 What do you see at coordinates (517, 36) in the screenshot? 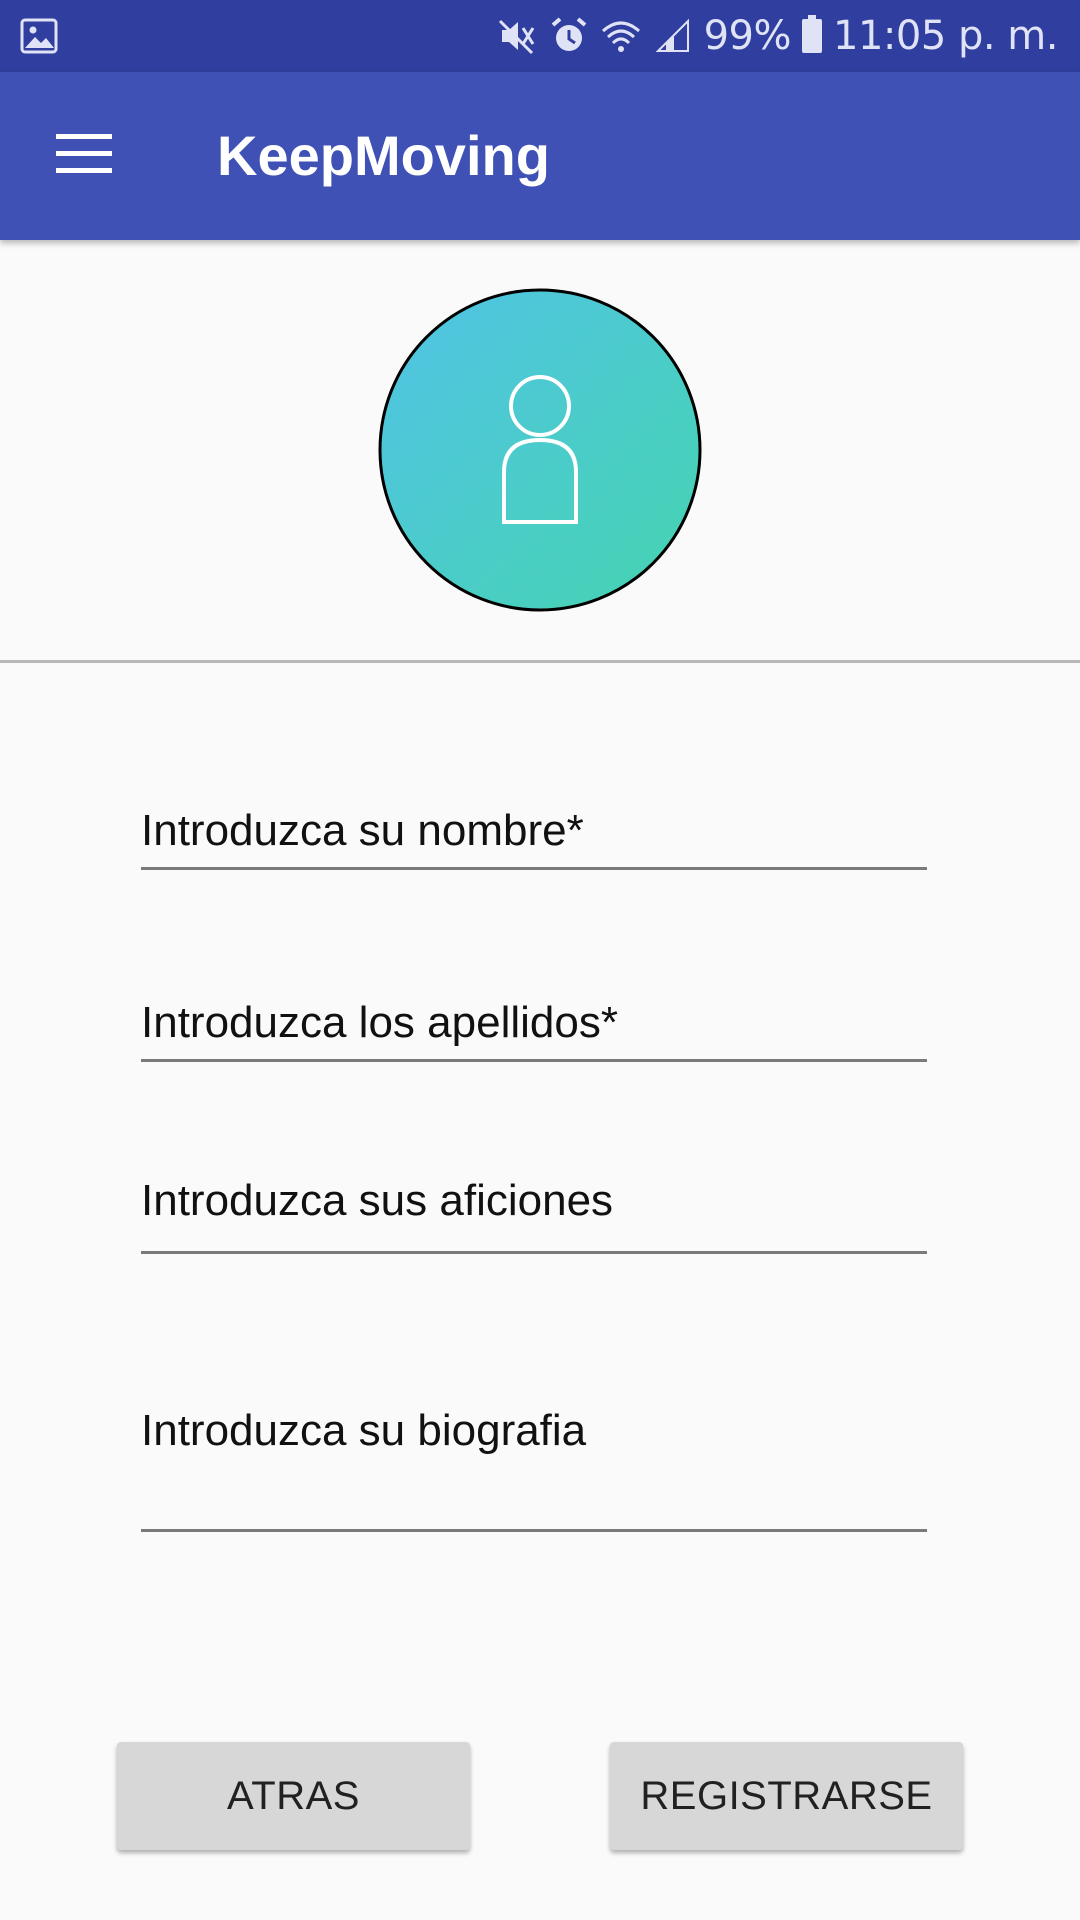
I see `mute-icon` at bounding box center [517, 36].